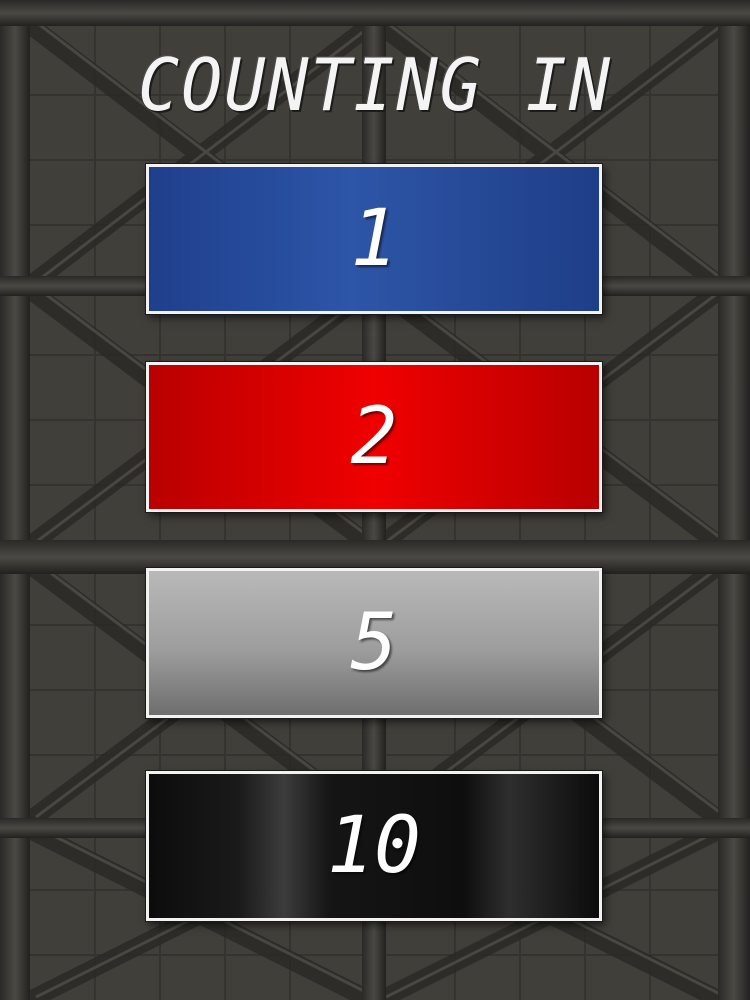 Image resolution: width=750 pixels, height=1000 pixels. I want to click on count-option-10-label: 10, so click(374, 846).